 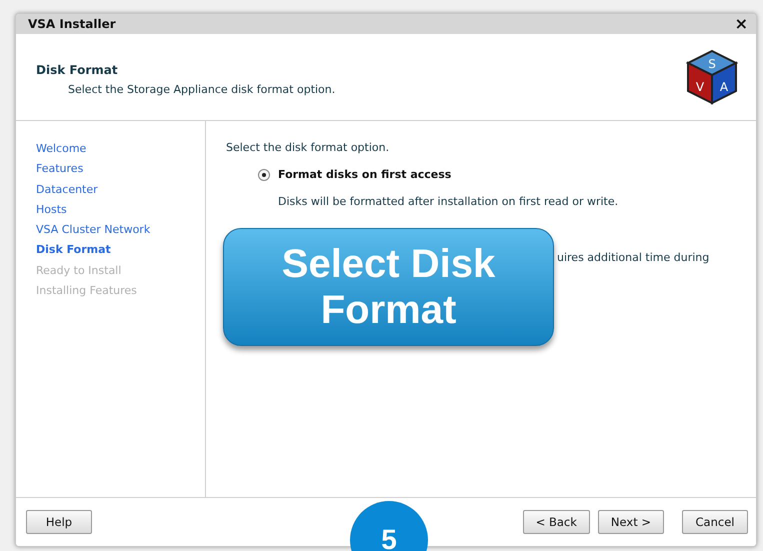 I want to click on cube-logo: S V A, so click(x=712, y=77).